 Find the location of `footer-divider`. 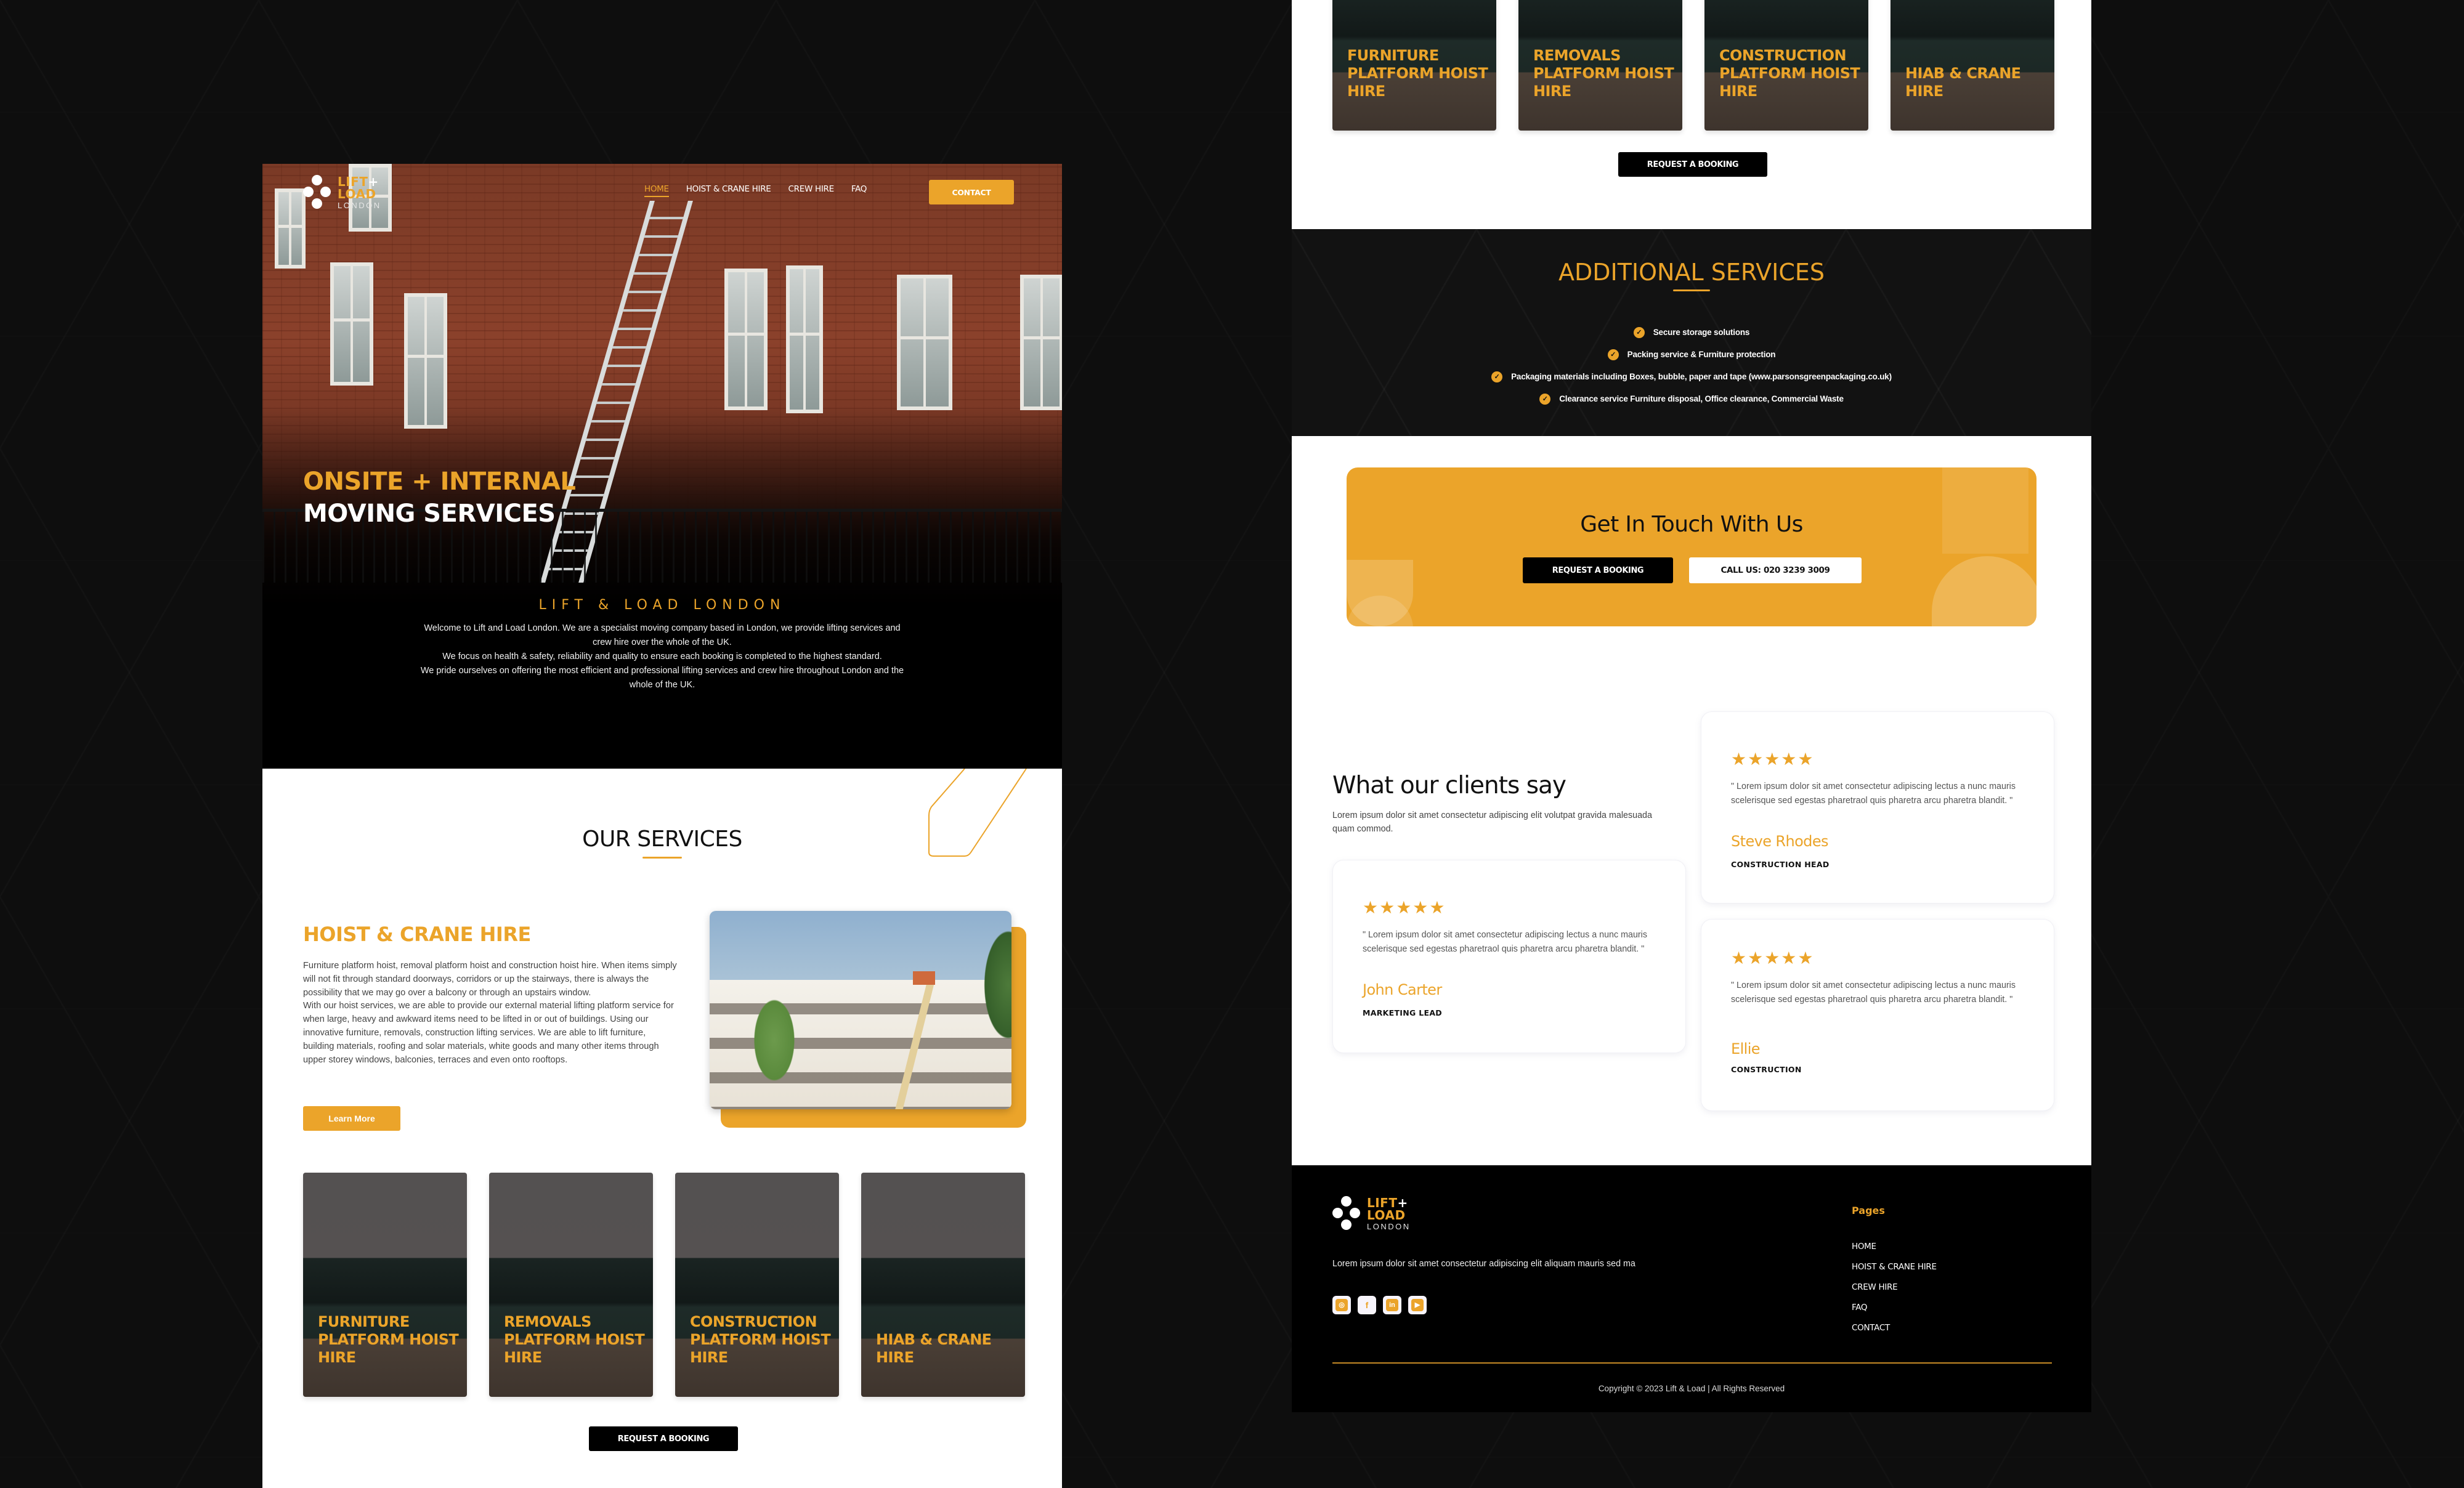

footer-divider is located at coordinates (1692, 1363).